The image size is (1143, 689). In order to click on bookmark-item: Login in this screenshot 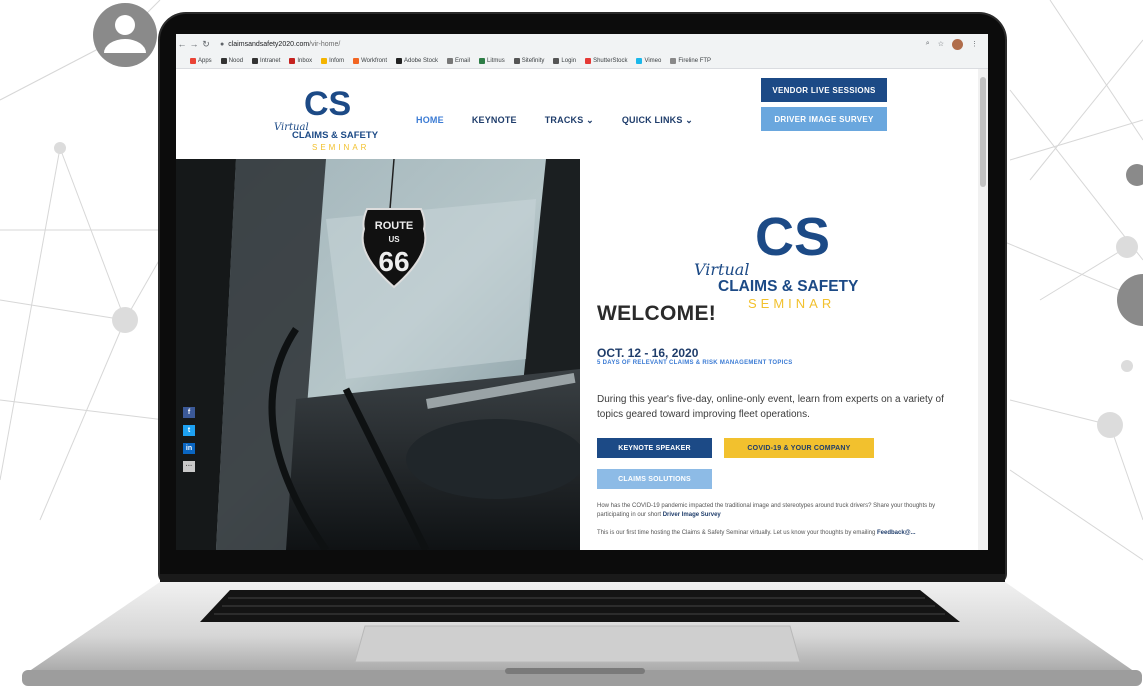, I will do `click(564, 61)`.